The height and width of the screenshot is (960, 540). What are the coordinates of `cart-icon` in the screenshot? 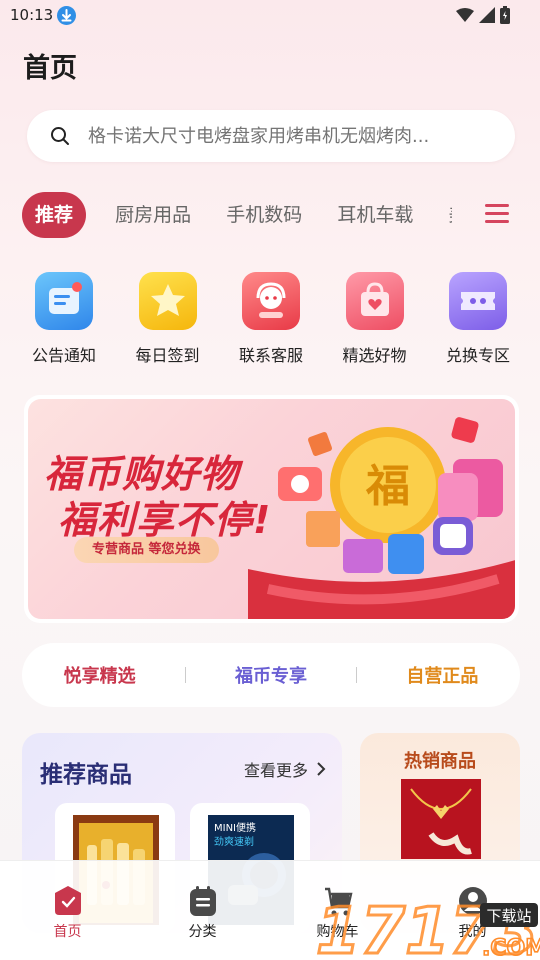 It's located at (338, 901).